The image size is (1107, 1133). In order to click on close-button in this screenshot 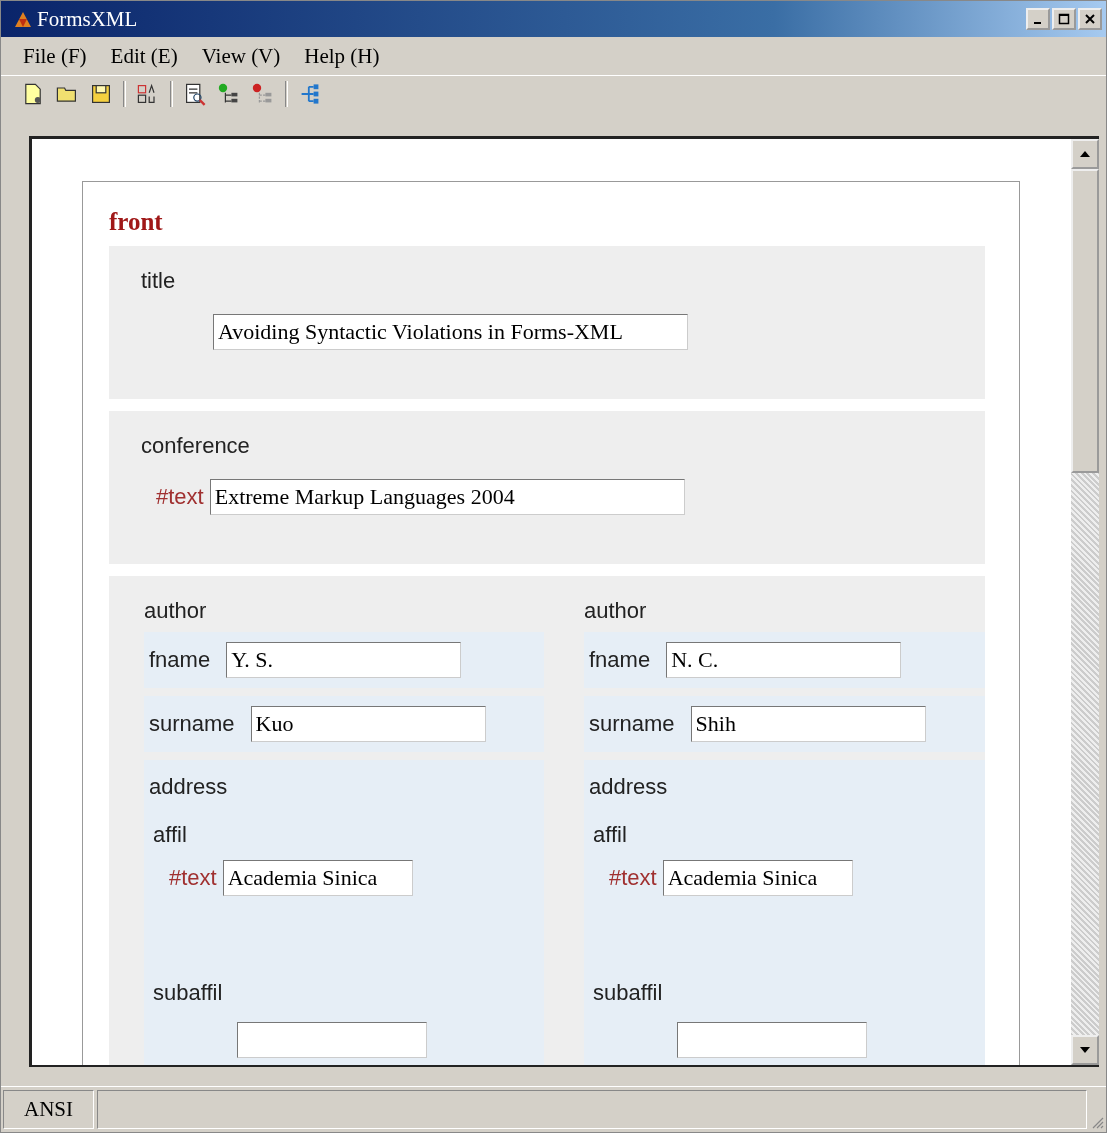, I will do `click(1090, 19)`.